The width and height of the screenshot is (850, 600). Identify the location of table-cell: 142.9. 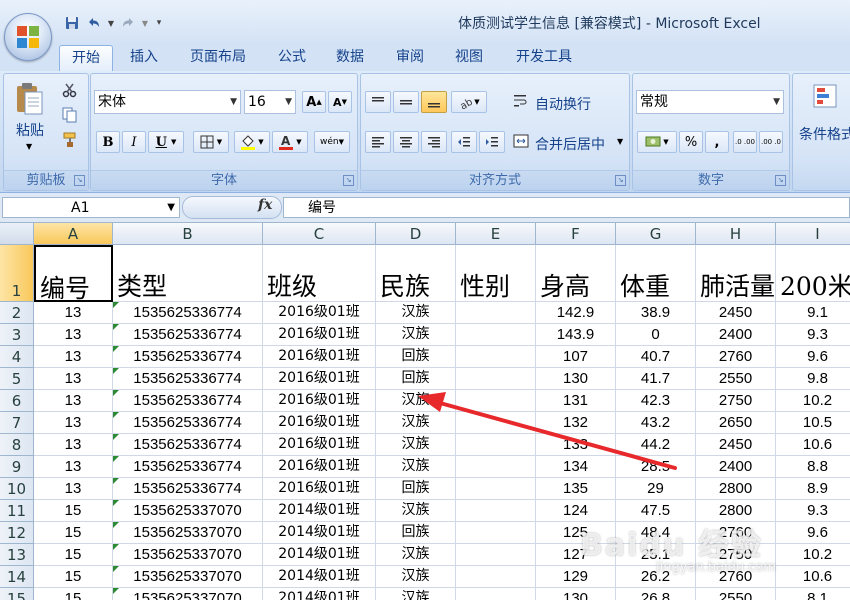
(576, 313).